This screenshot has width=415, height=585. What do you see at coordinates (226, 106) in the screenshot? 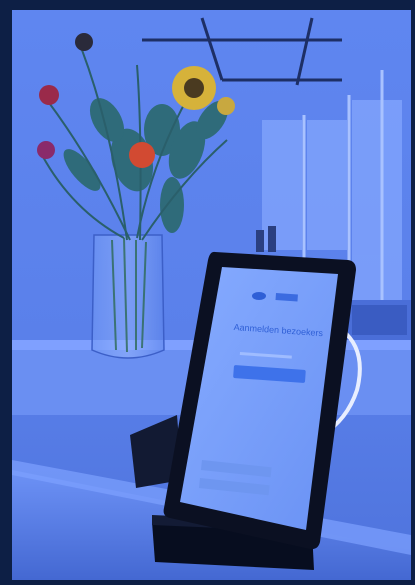
I see `small-yellow-flower` at bounding box center [226, 106].